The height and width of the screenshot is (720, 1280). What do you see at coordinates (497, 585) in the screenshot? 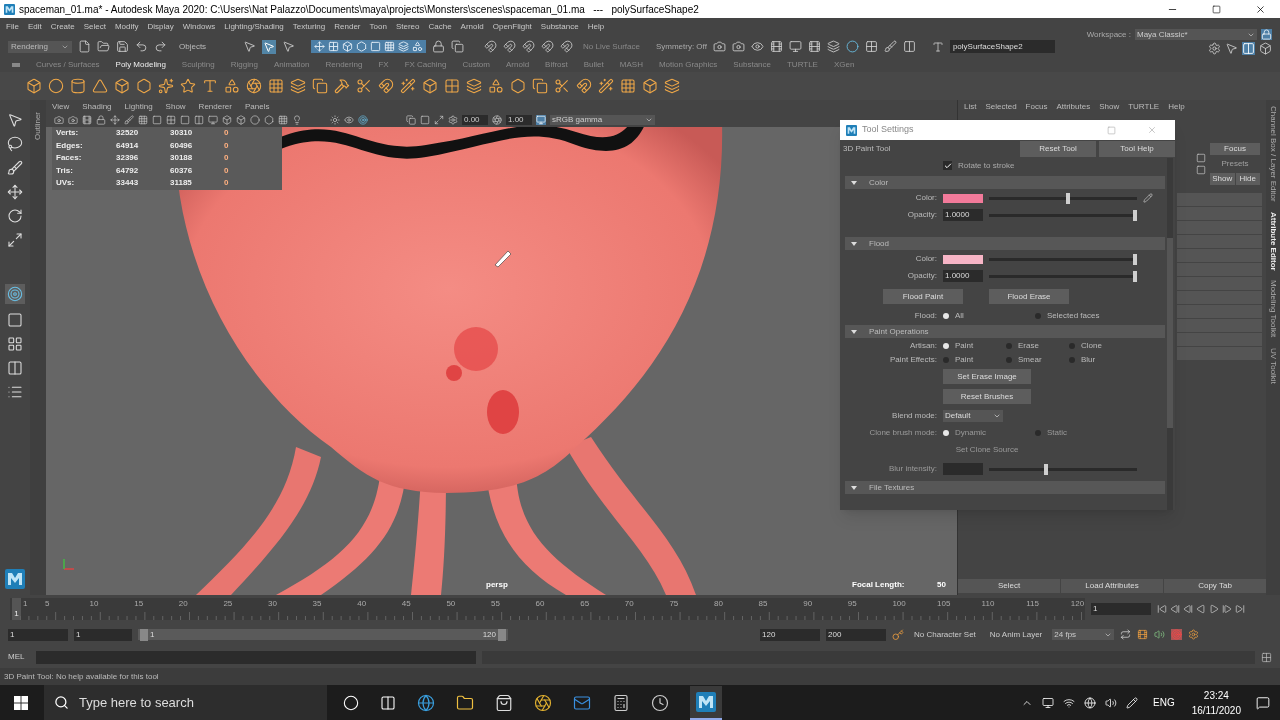
I see `camera-name: persp` at bounding box center [497, 585].